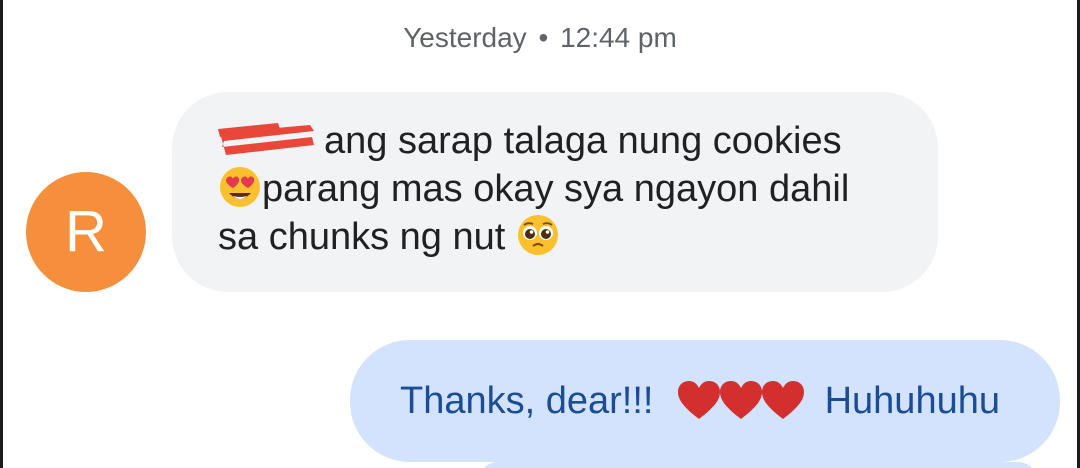  I want to click on message-line-1: ang sarap talaga nung cookies, so click(563, 141).